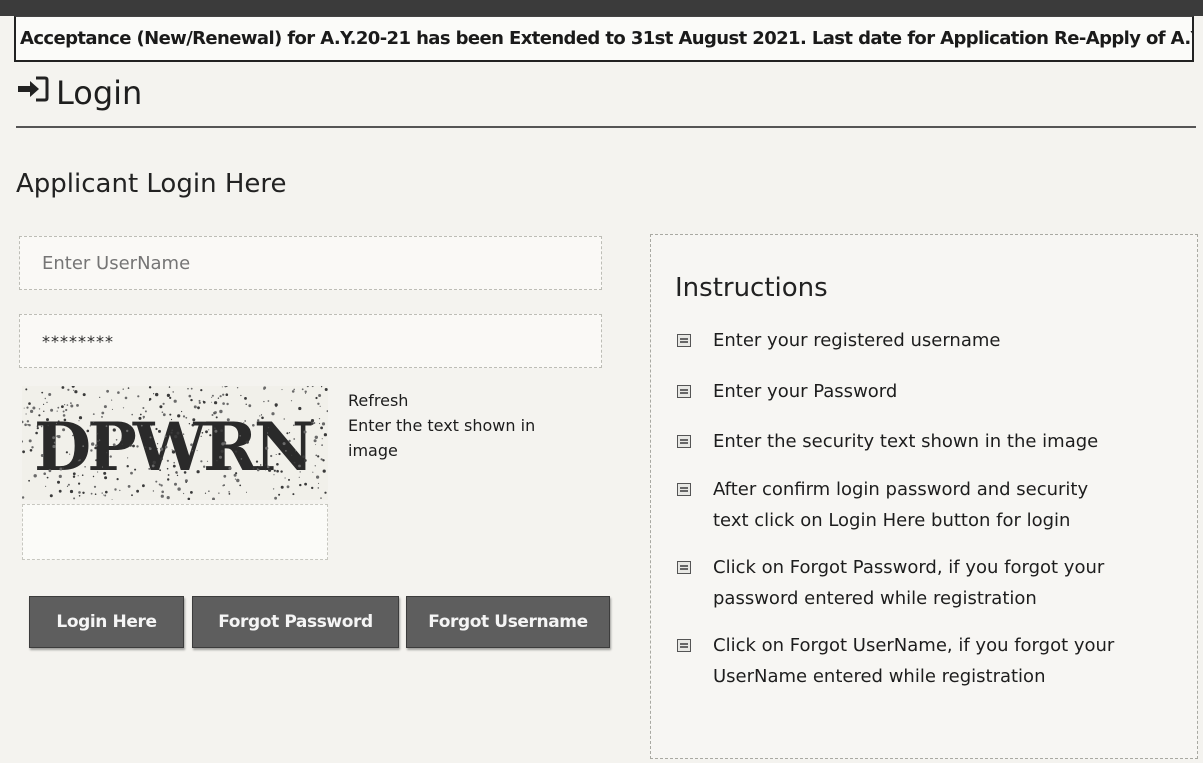 This screenshot has width=1203, height=763. I want to click on password-input, so click(310, 341).